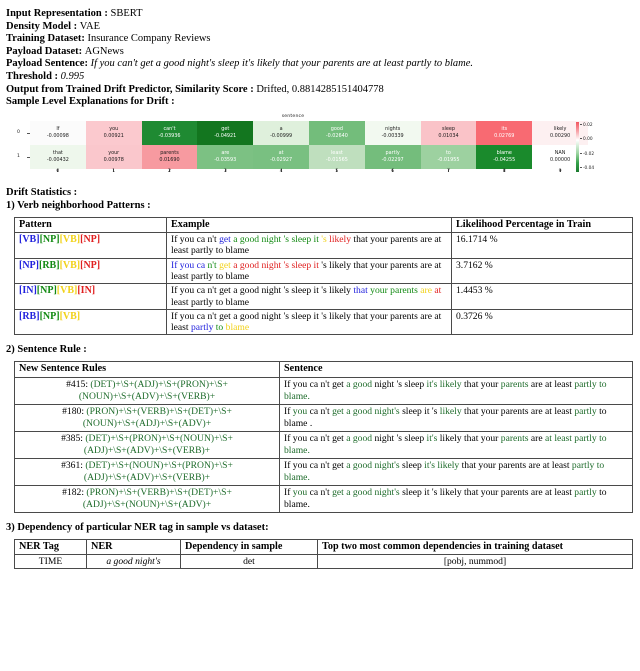  I want to click on table-header-row: New Sentence Rules Sentence, so click(323, 369).